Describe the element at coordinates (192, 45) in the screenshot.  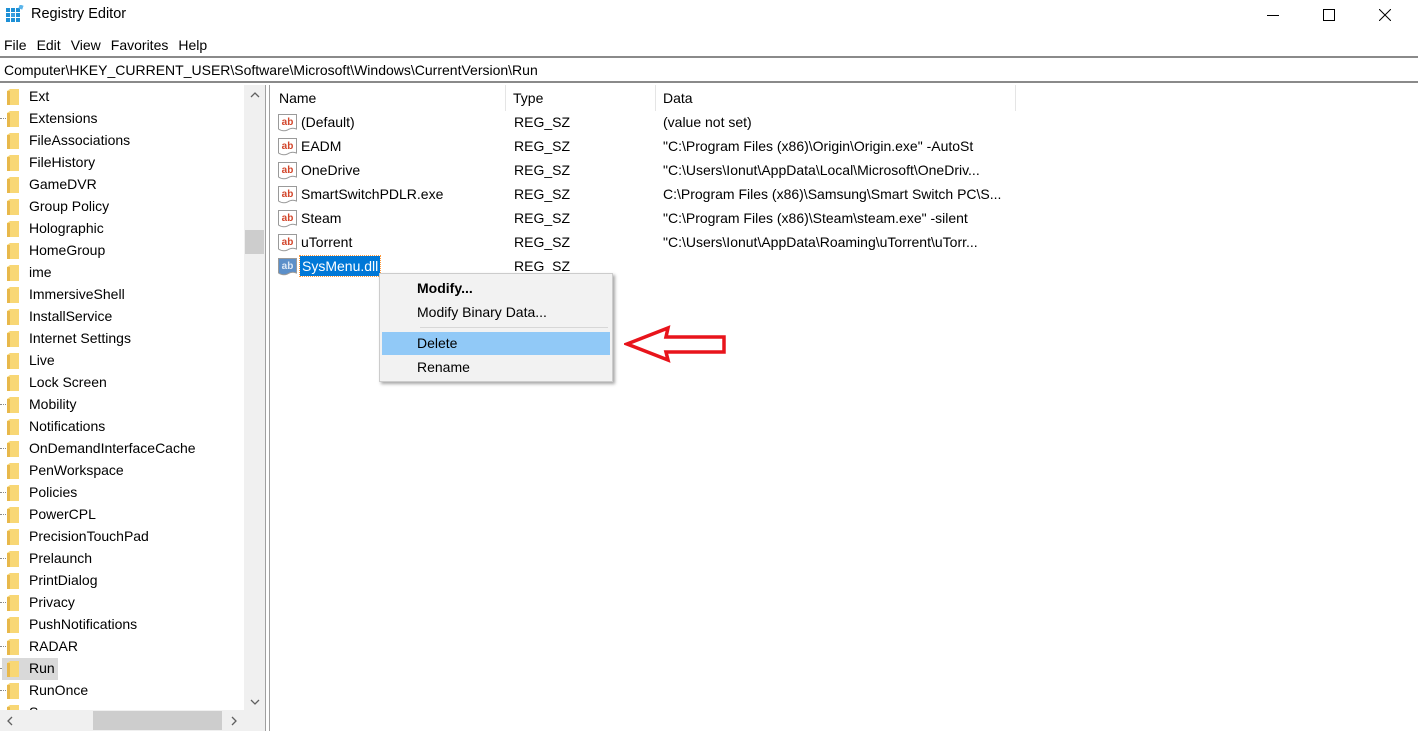
I see `menu-help: Help` at that location.